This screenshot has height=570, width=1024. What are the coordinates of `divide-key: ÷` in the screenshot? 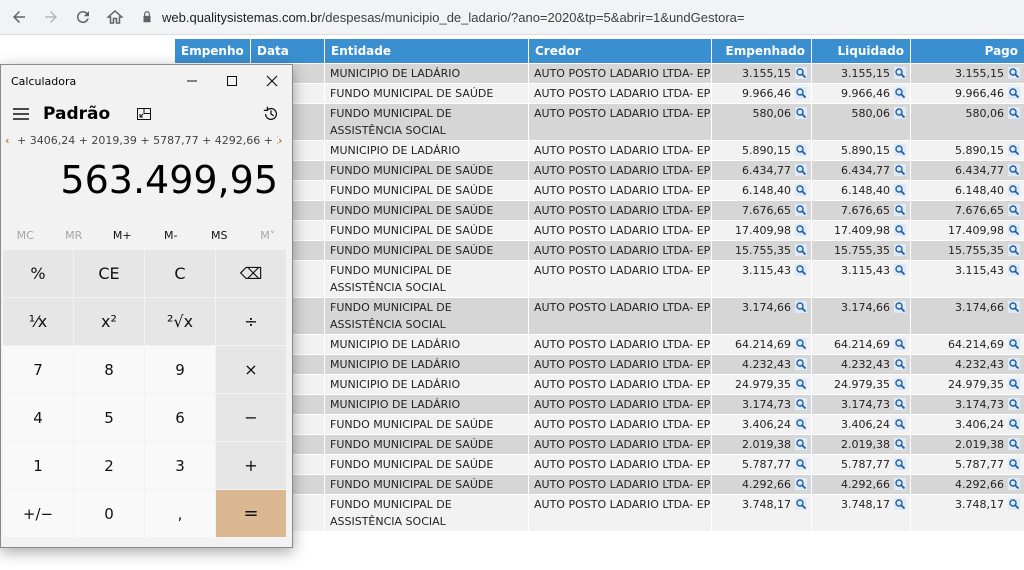 It's located at (251, 321).